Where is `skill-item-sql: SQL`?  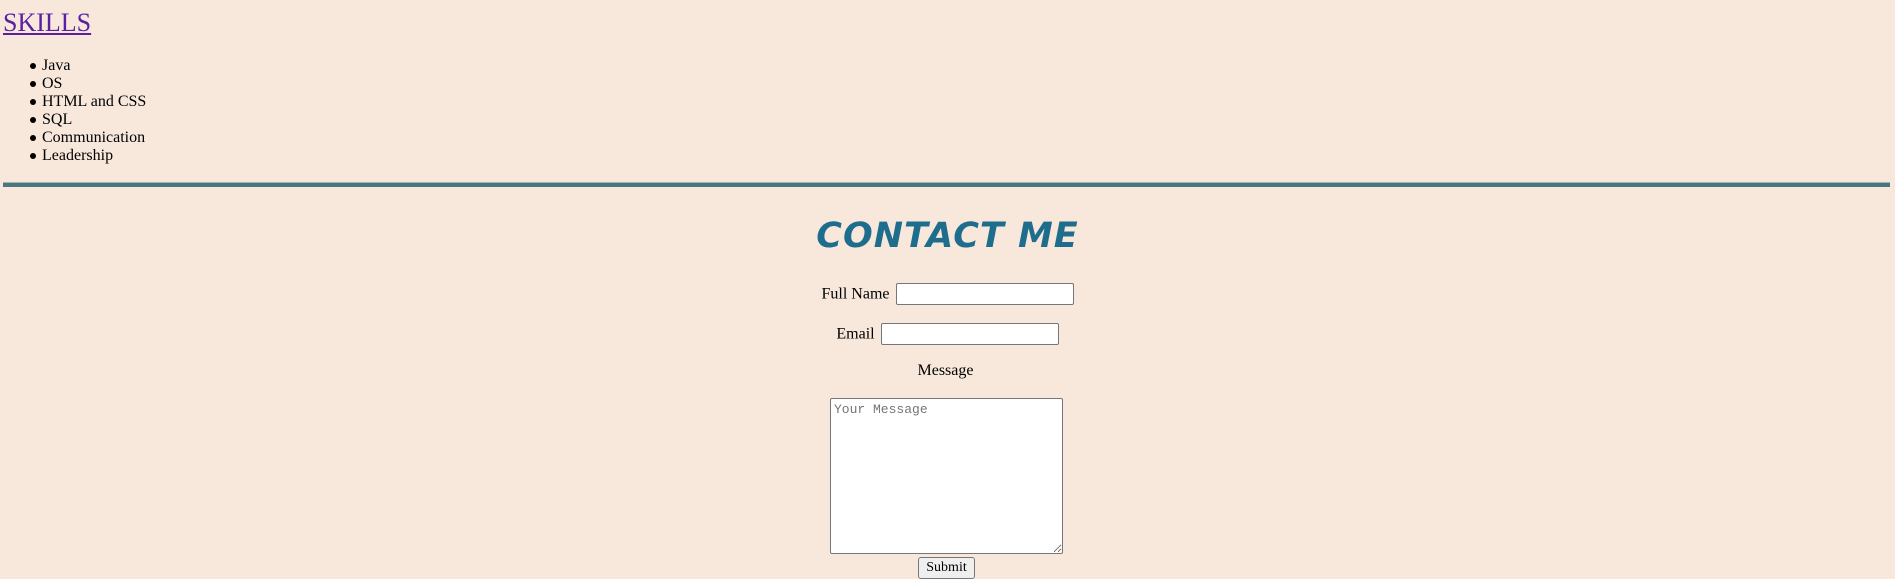 skill-item-sql: SQL is located at coordinates (87, 120).